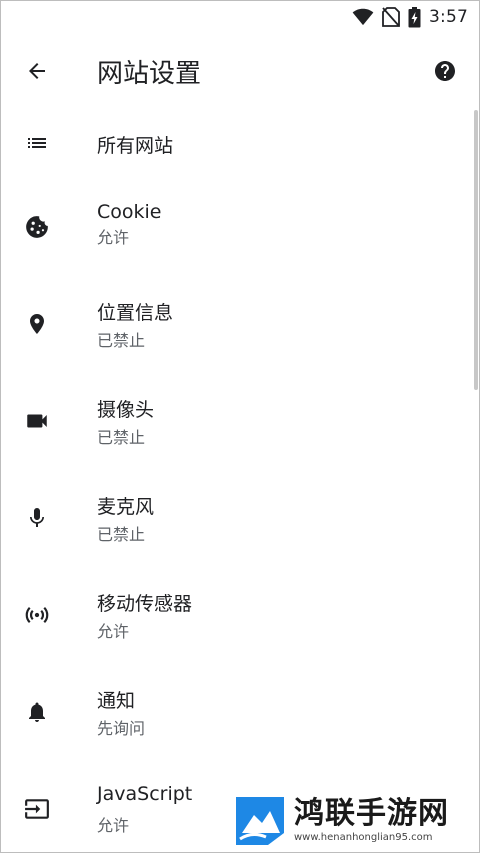  Describe the element at coordinates (476, 250) in the screenshot. I see `scrollbar` at that location.